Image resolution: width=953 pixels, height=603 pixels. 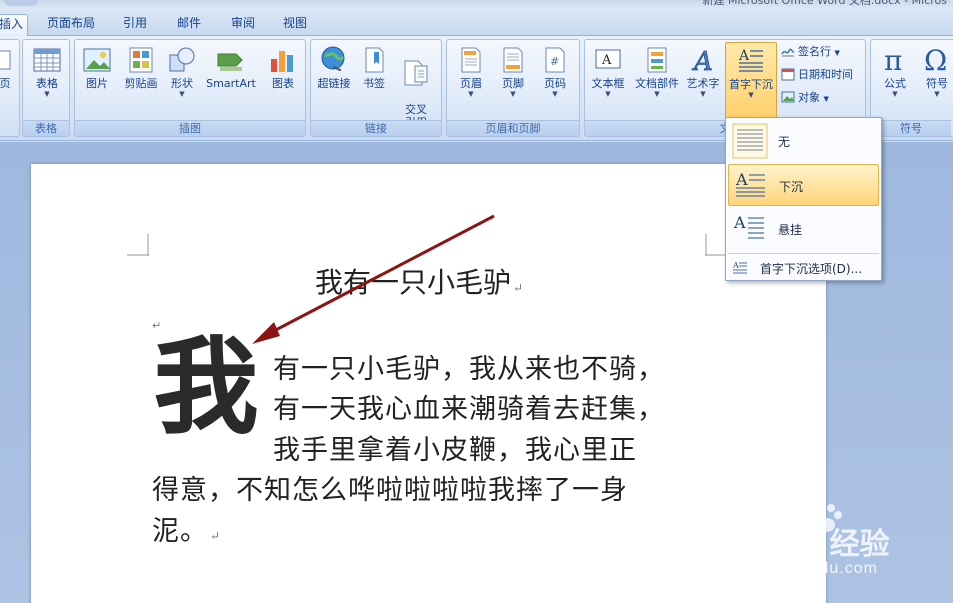 What do you see at coordinates (740, 267) in the screenshot?
I see `dropcap-options-icon: A` at bounding box center [740, 267].